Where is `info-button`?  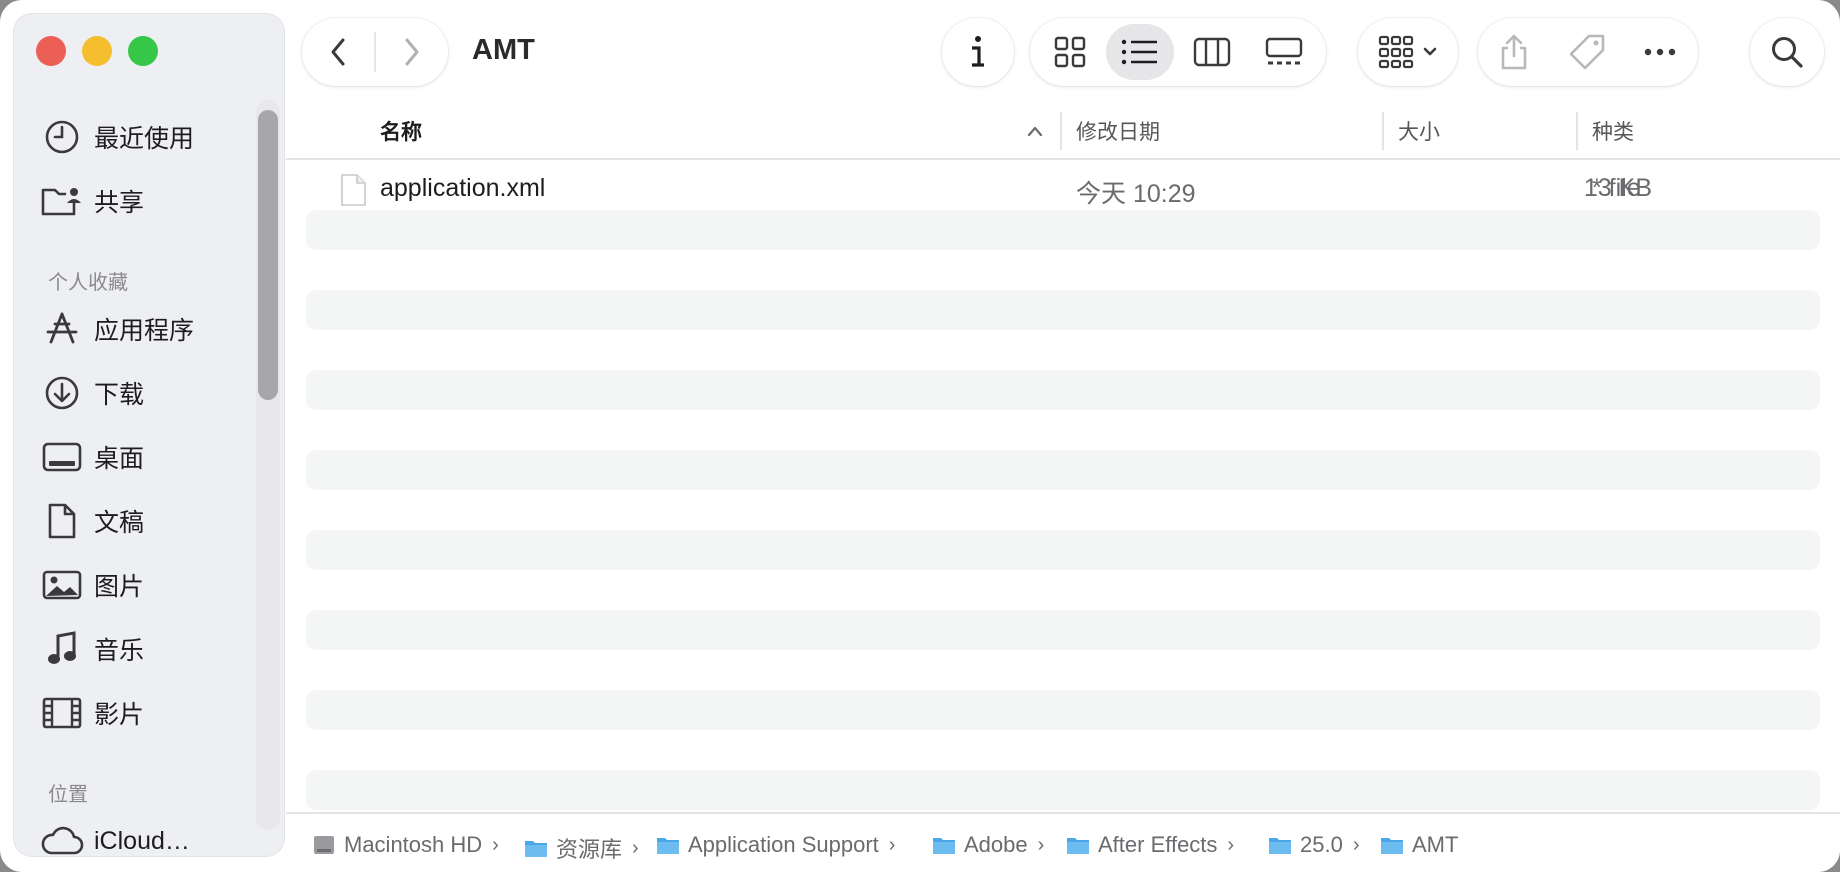 info-button is located at coordinates (978, 52).